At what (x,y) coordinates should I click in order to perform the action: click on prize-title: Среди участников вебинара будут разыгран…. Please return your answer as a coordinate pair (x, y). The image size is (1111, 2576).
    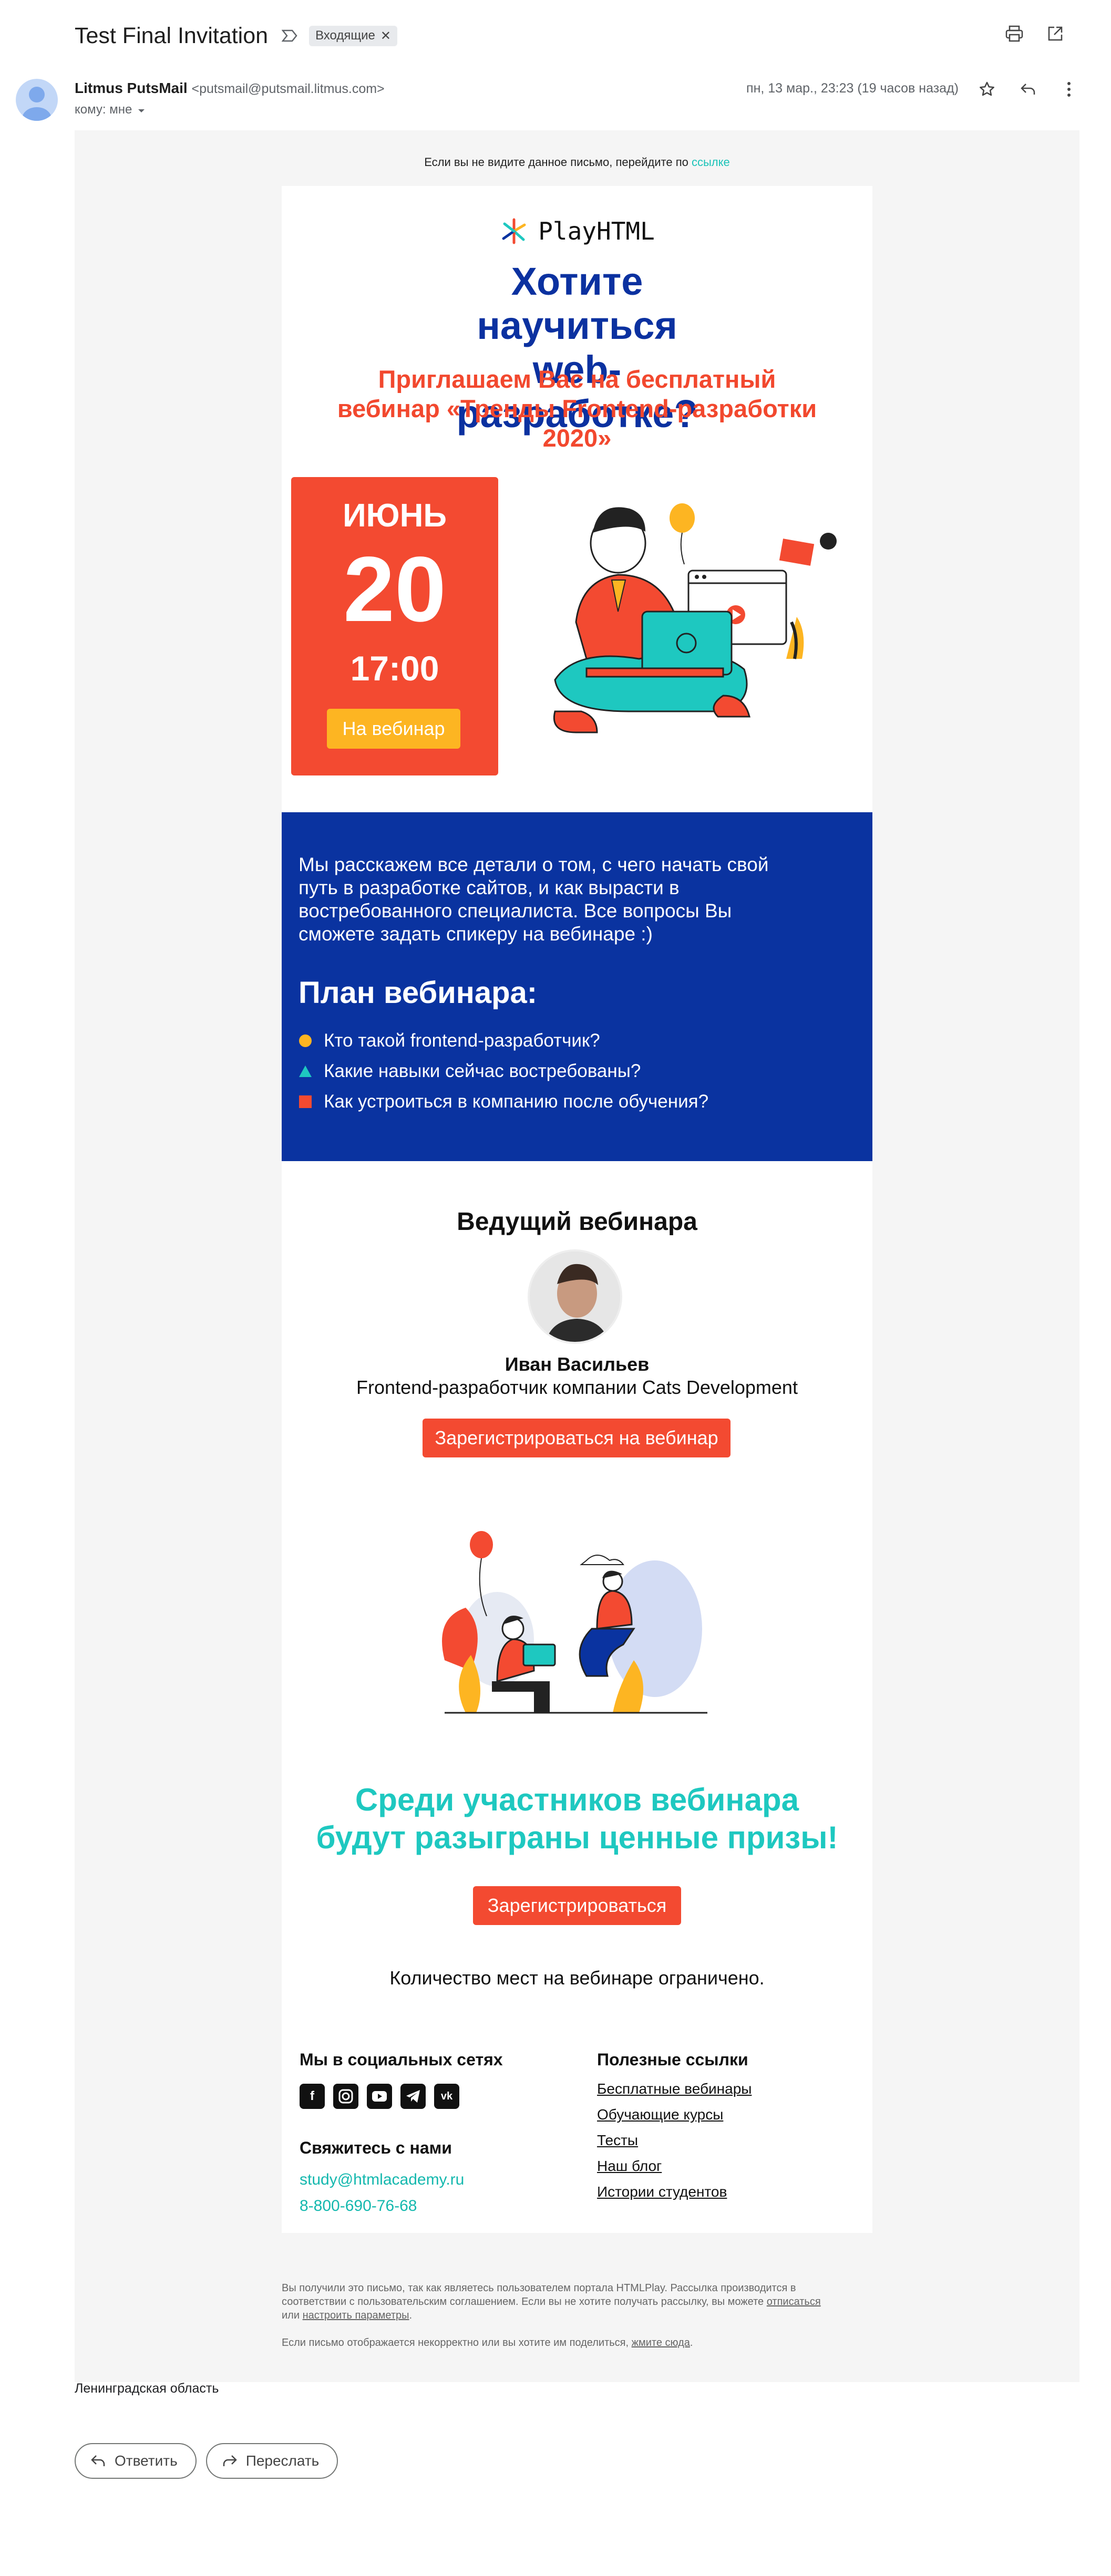
    Looking at the image, I should click on (577, 1818).